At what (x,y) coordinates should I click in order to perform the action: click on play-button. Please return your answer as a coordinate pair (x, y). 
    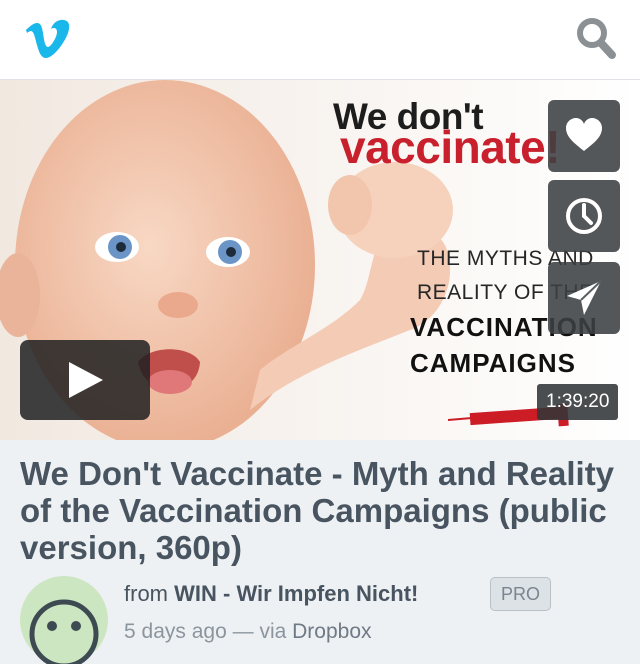
    Looking at the image, I should click on (85, 380).